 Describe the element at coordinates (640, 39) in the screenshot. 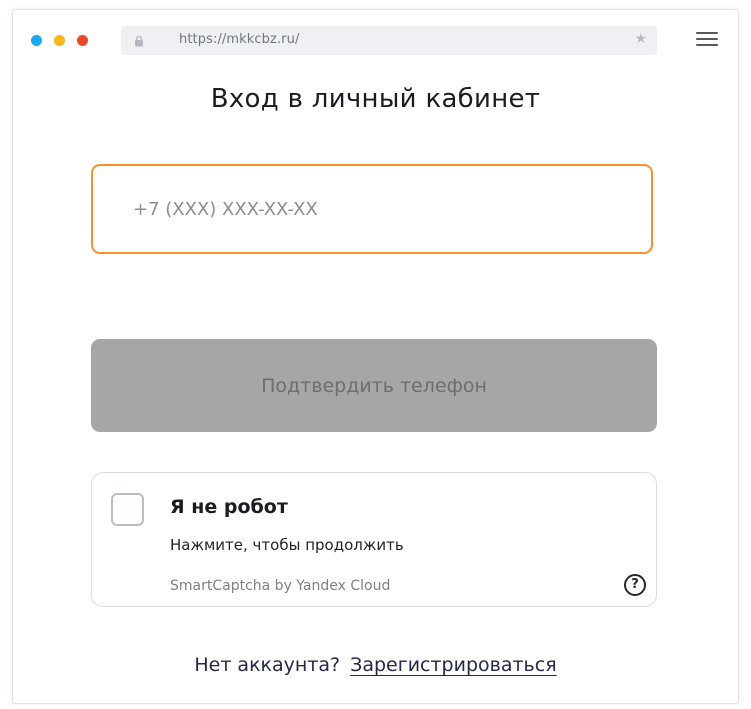

I see `star-icon: ★` at that location.